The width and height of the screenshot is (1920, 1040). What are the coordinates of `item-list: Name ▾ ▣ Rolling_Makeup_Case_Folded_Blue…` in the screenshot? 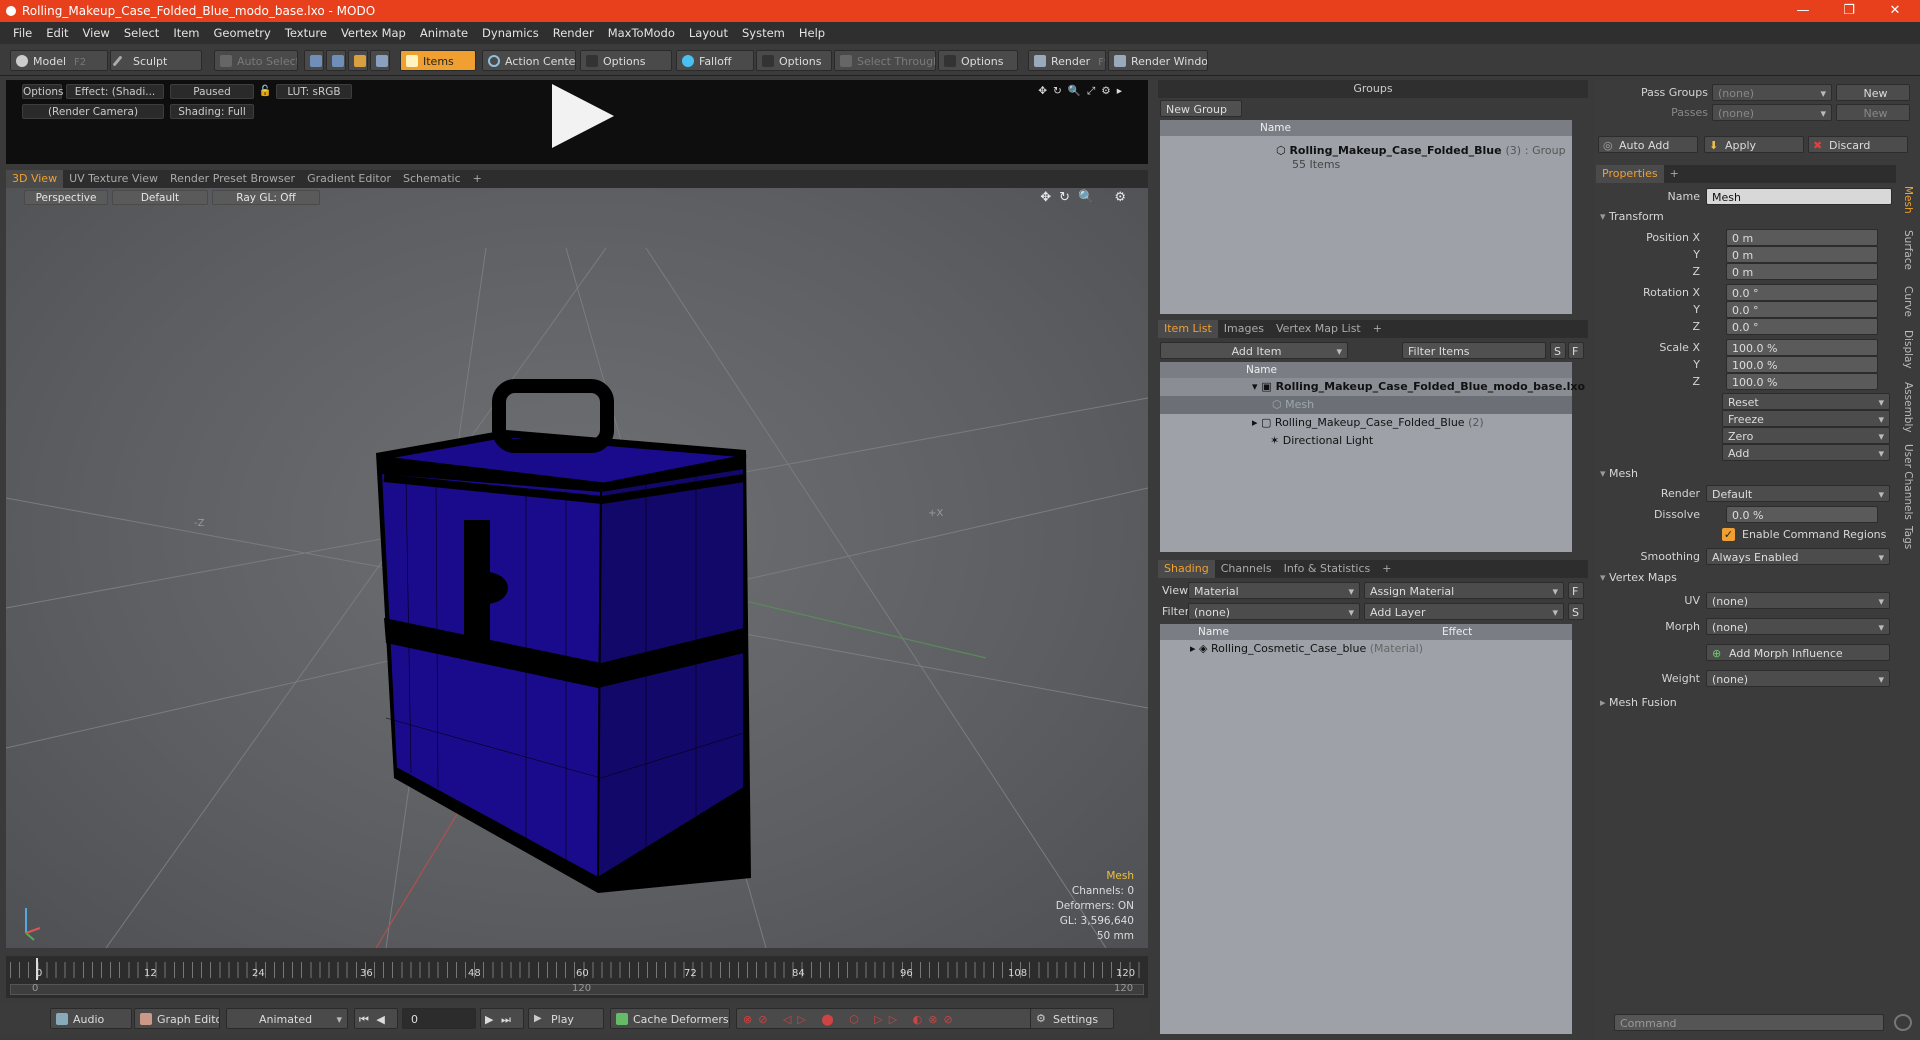 It's located at (1372, 457).